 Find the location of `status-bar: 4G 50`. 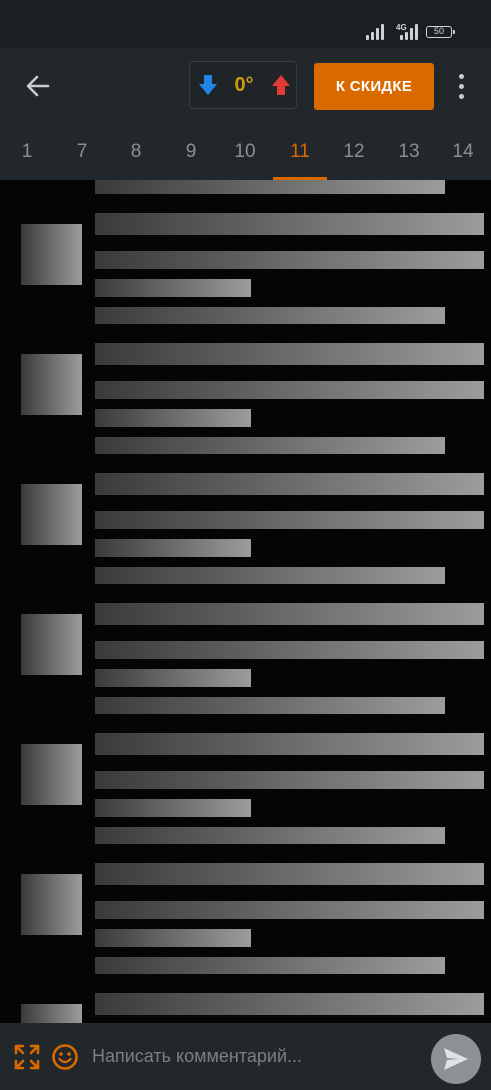

status-bar: 4G 50 is located at coordinates (245, 24).